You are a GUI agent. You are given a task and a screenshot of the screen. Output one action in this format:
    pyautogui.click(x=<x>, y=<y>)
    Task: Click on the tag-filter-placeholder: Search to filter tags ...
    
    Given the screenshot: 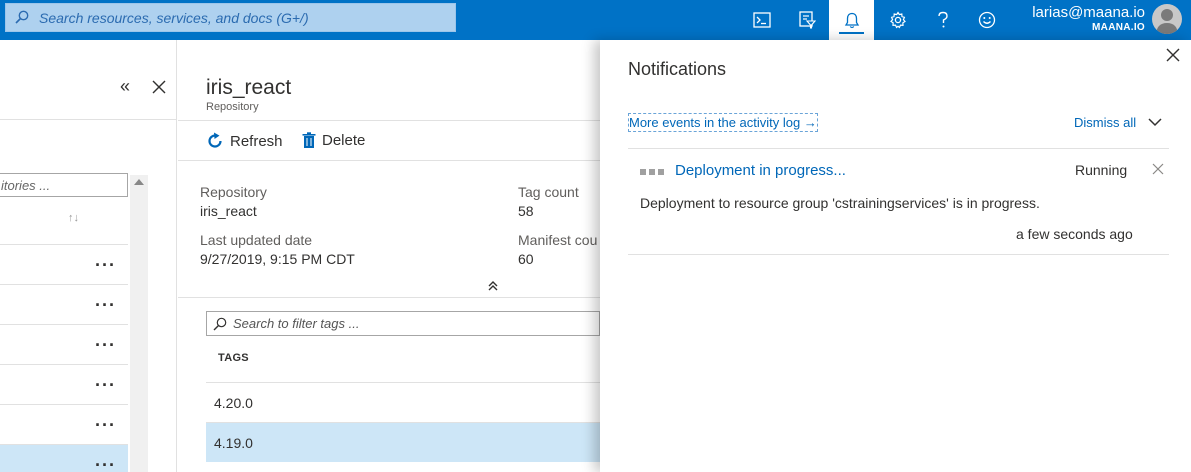 What is the action you would take?
    pyautogui.click(x=296, y=323)
    